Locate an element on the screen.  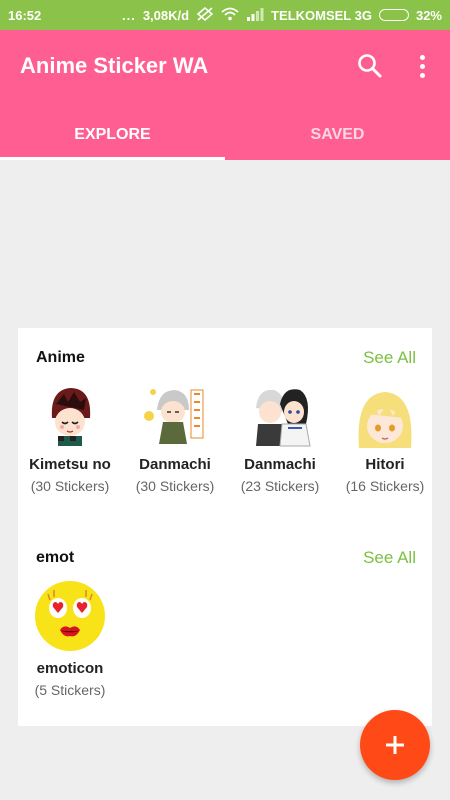
network-speed: 3,08K/d is located at coordinates (166, 15).